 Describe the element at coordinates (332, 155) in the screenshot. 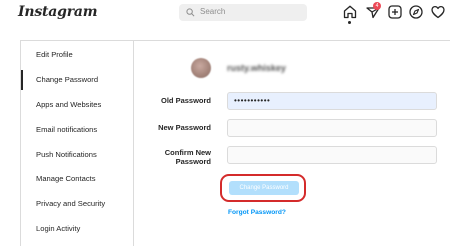

I see `confirm-password-field` at that location.